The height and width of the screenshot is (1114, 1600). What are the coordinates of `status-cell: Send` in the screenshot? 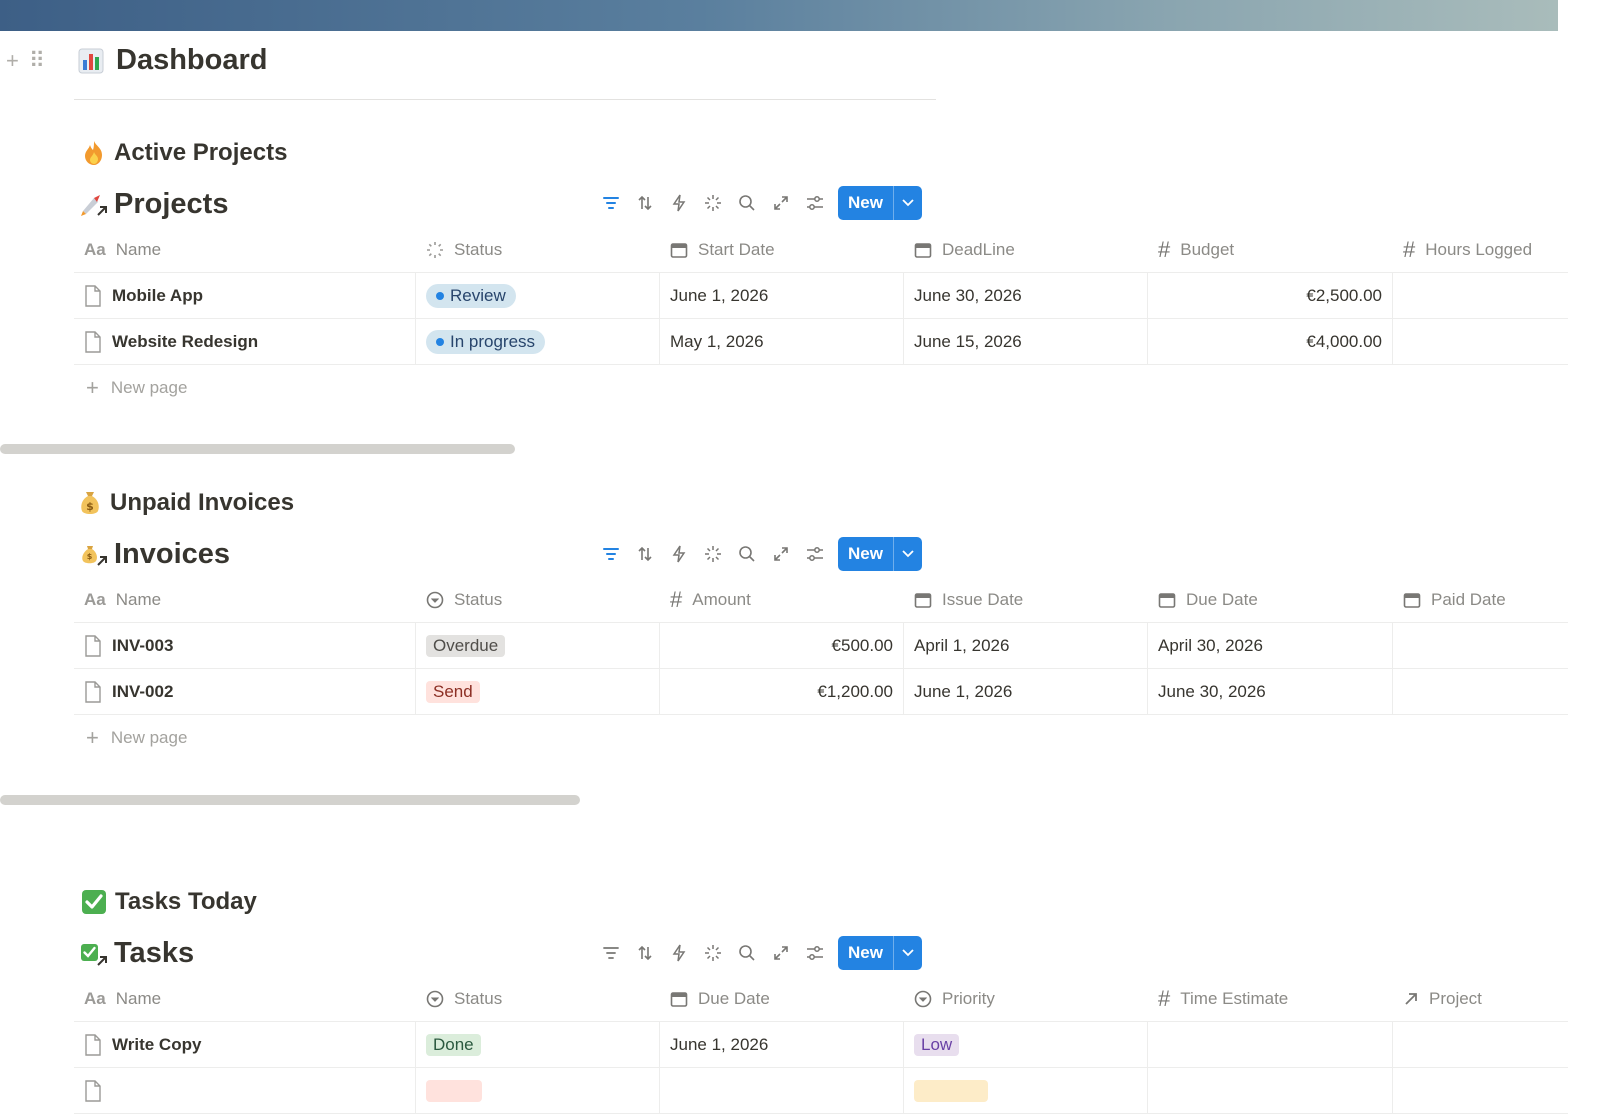 It's located at (538, 691).